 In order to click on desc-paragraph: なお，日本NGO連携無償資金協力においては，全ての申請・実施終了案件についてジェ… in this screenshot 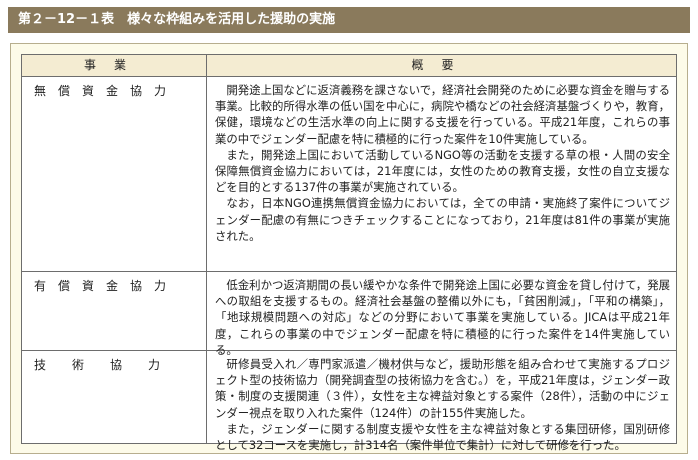, I will do `click(442, 219)`.